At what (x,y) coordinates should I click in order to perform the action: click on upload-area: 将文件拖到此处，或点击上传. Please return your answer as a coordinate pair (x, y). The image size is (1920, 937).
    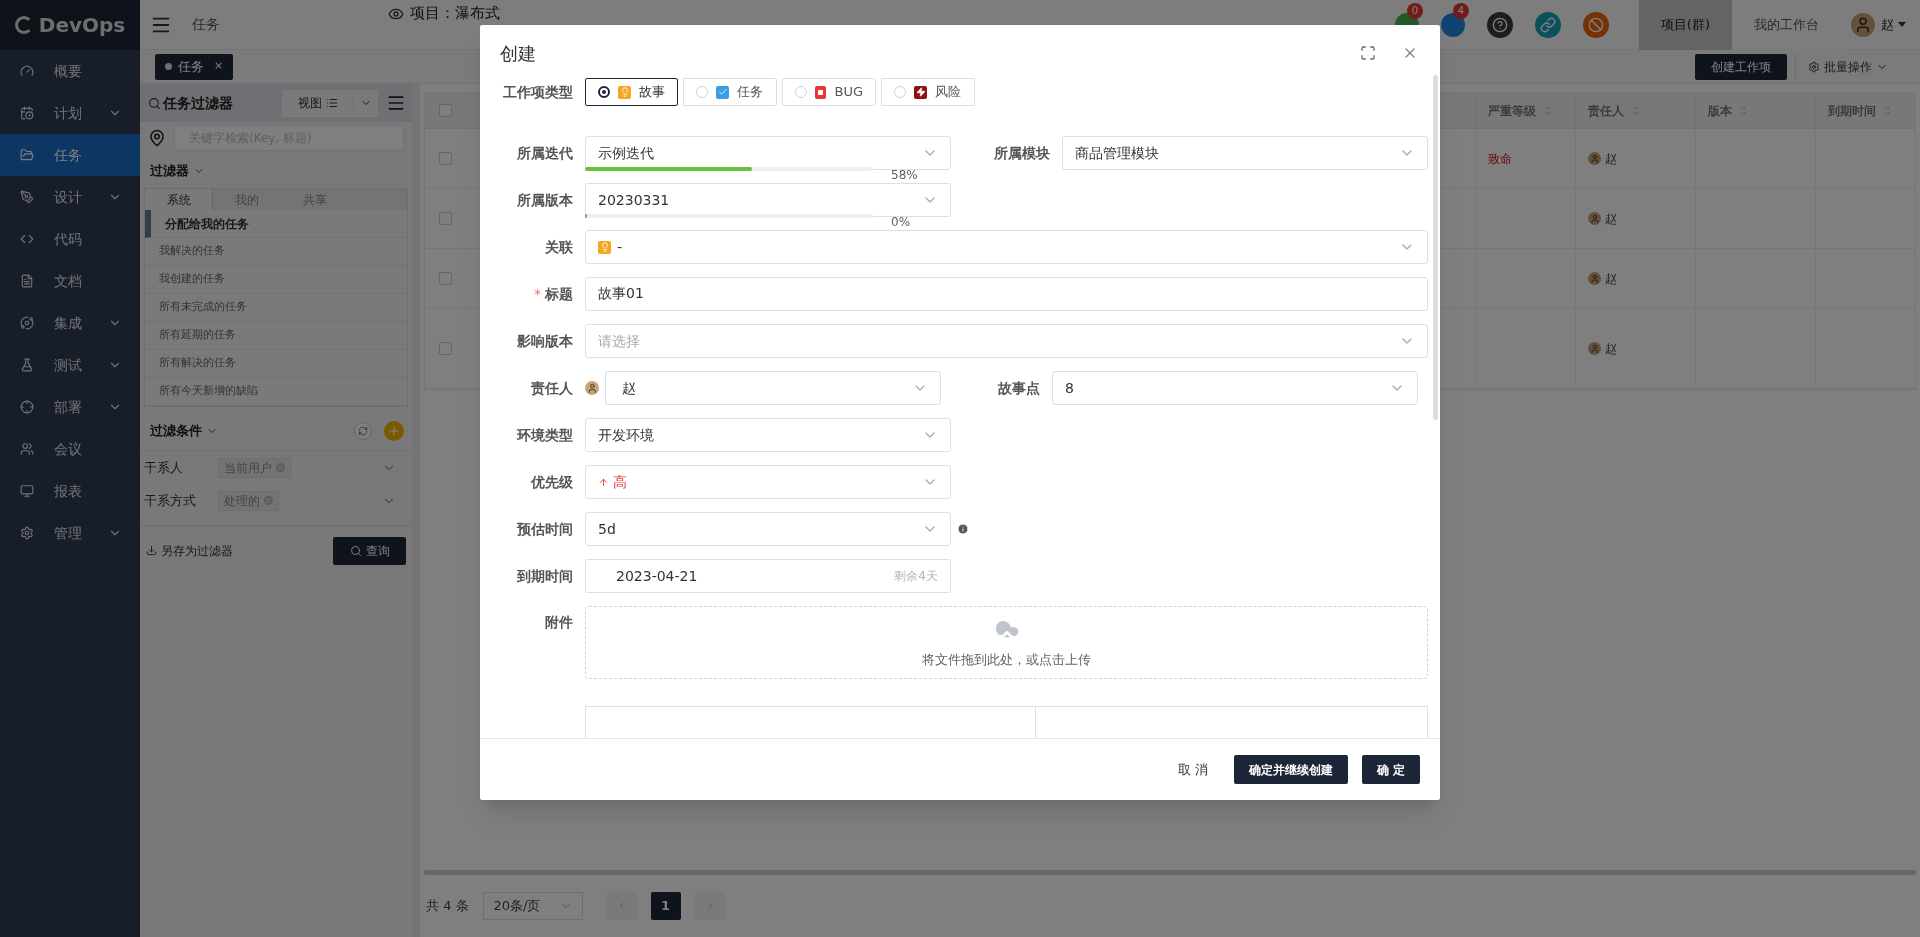
    Looking at the image, I should click on (1006, 642).